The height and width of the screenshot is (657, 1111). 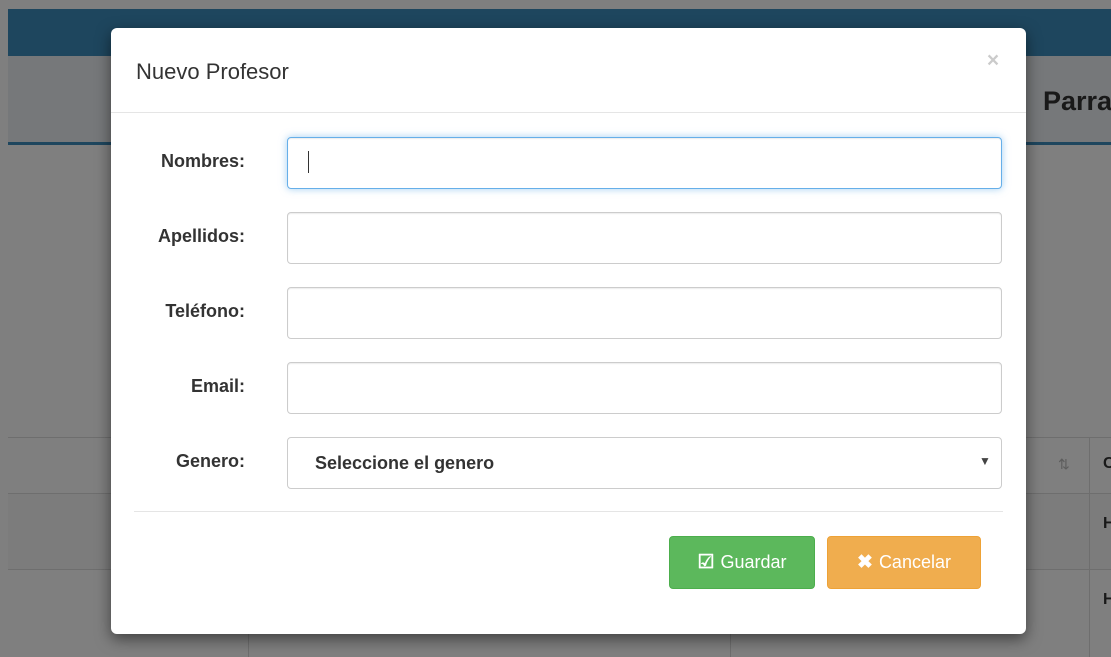 I want to click on nombres-label: Nombres:, so click(x=202, y=161).